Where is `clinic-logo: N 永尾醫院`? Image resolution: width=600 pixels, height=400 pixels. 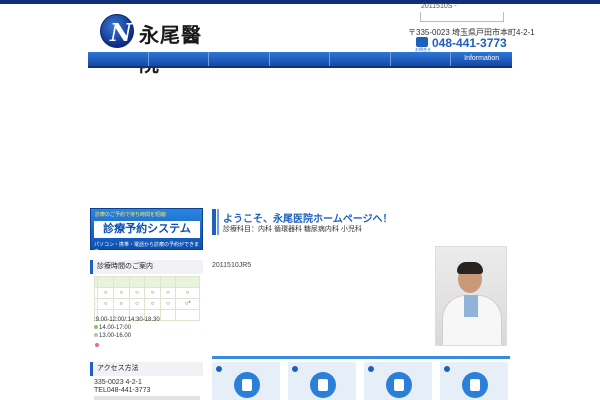
clinic-logo: N 永尾醫院 is located at coordinates (160, 45).